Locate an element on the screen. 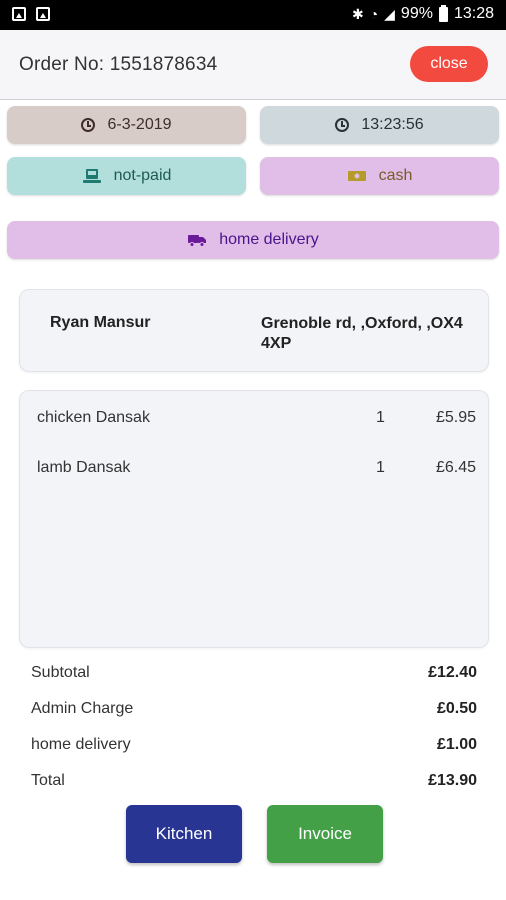  delivery-type-chip: home delivery is located at coordinates (253, 240).